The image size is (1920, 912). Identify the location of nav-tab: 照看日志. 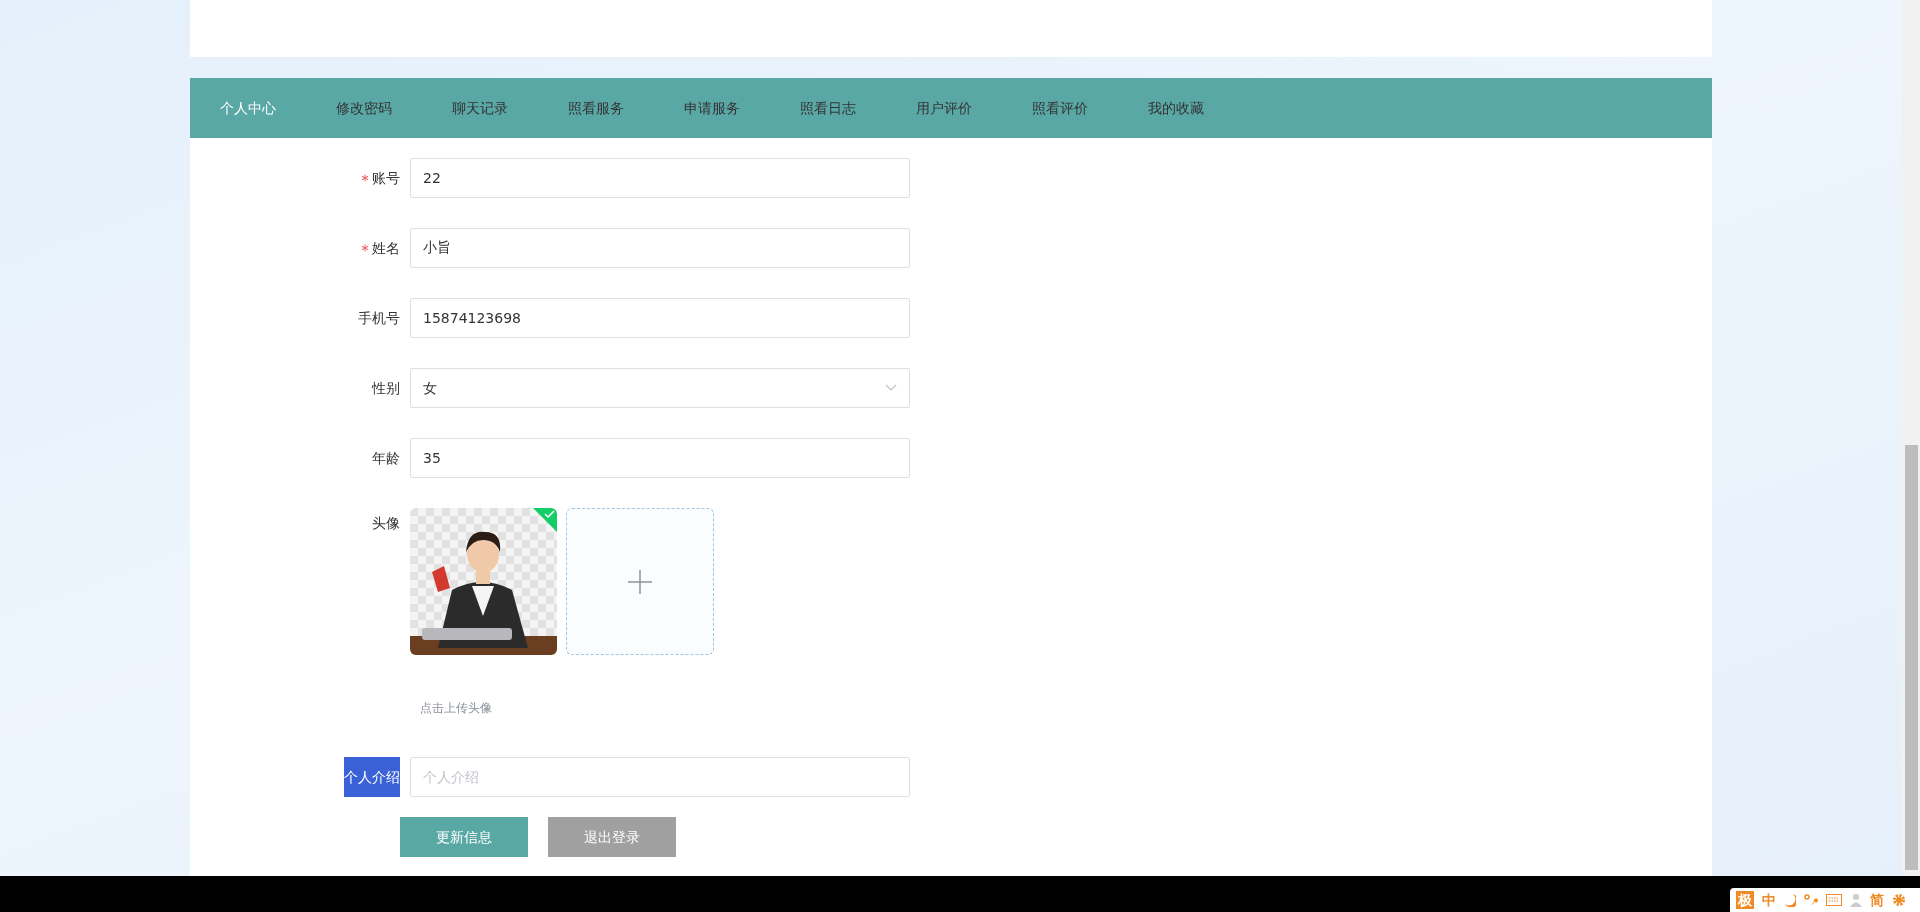
(828, 108).